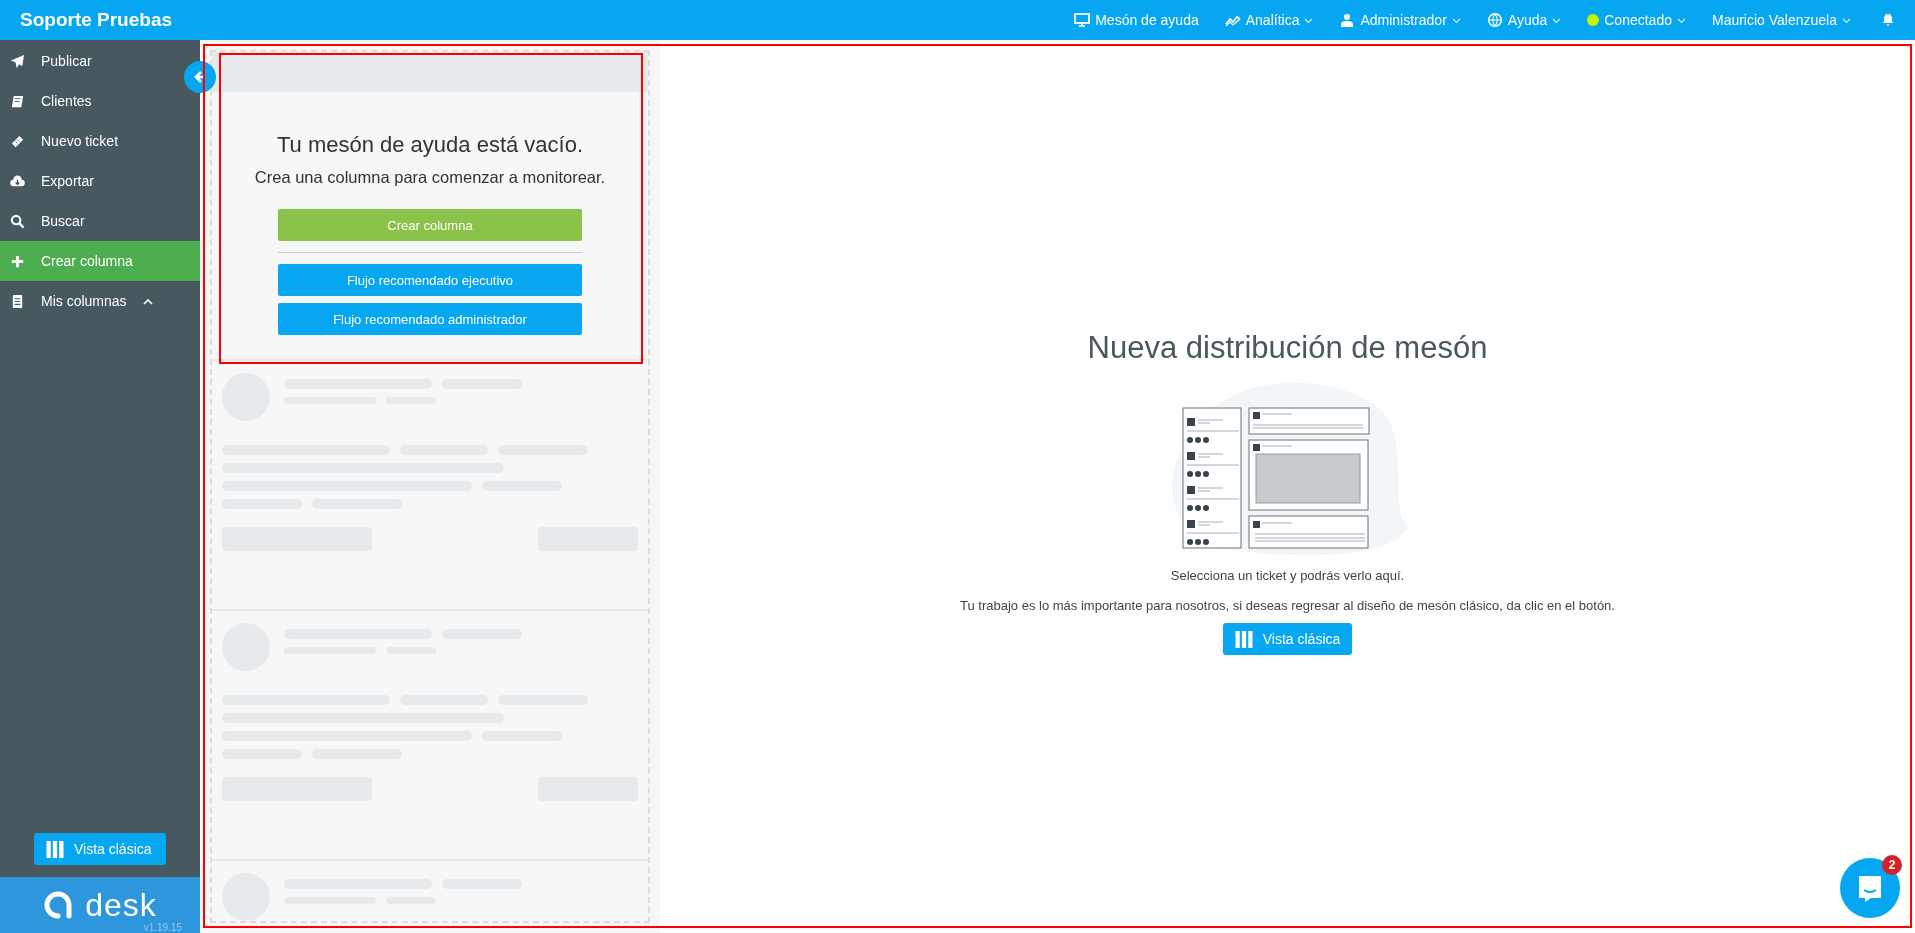  What do you see at coordinates (1082, 20) in the screenshot?
I see `monitor-icon` at bounding box center [1082, 20].